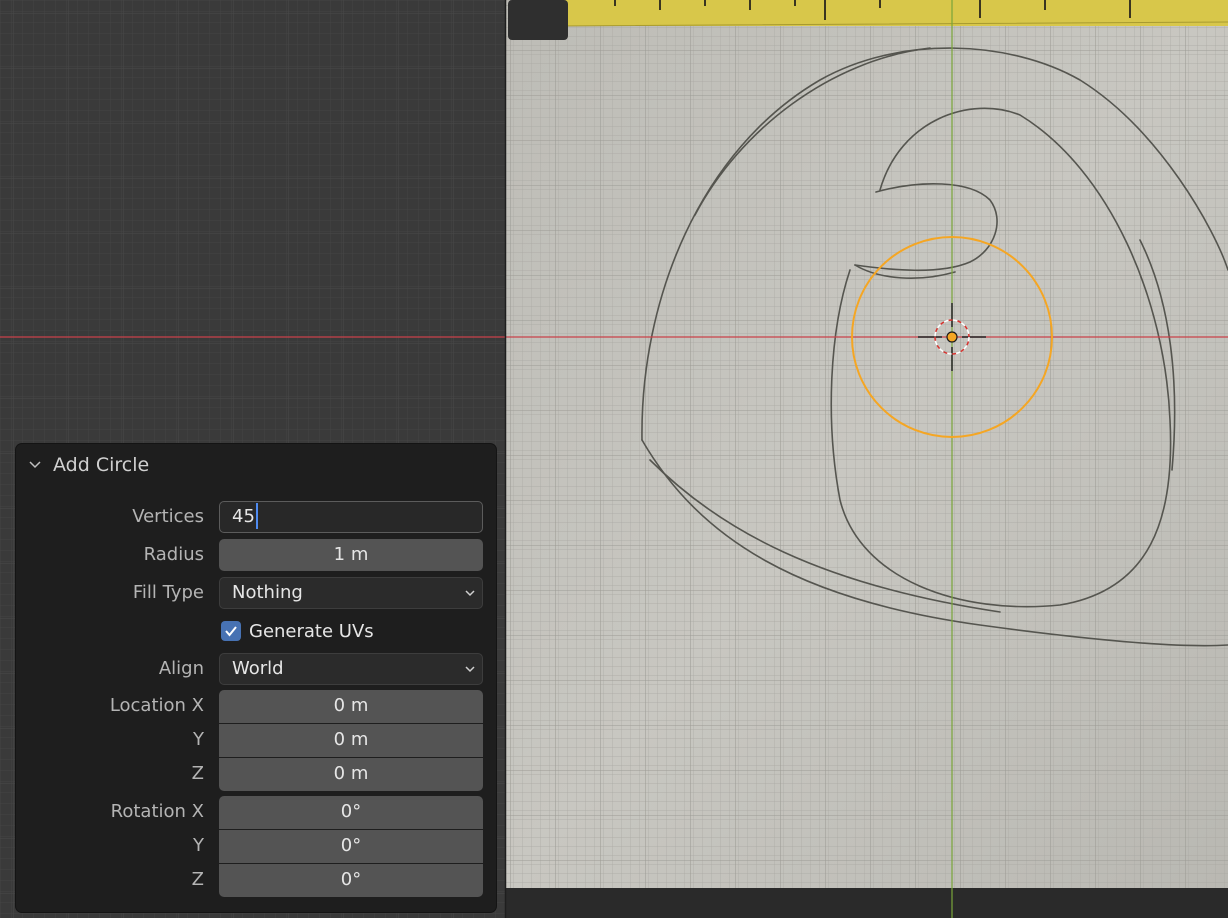 The image size is (1228, 918). I want to click on location-y-label: Y, so click(198, 739).